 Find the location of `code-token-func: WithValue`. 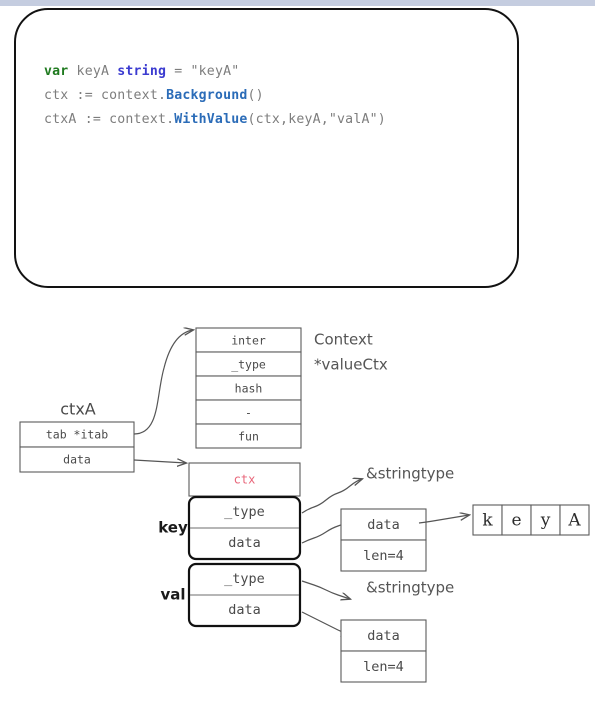

code-token-func: WithValue is located at coordinates (211, 119).